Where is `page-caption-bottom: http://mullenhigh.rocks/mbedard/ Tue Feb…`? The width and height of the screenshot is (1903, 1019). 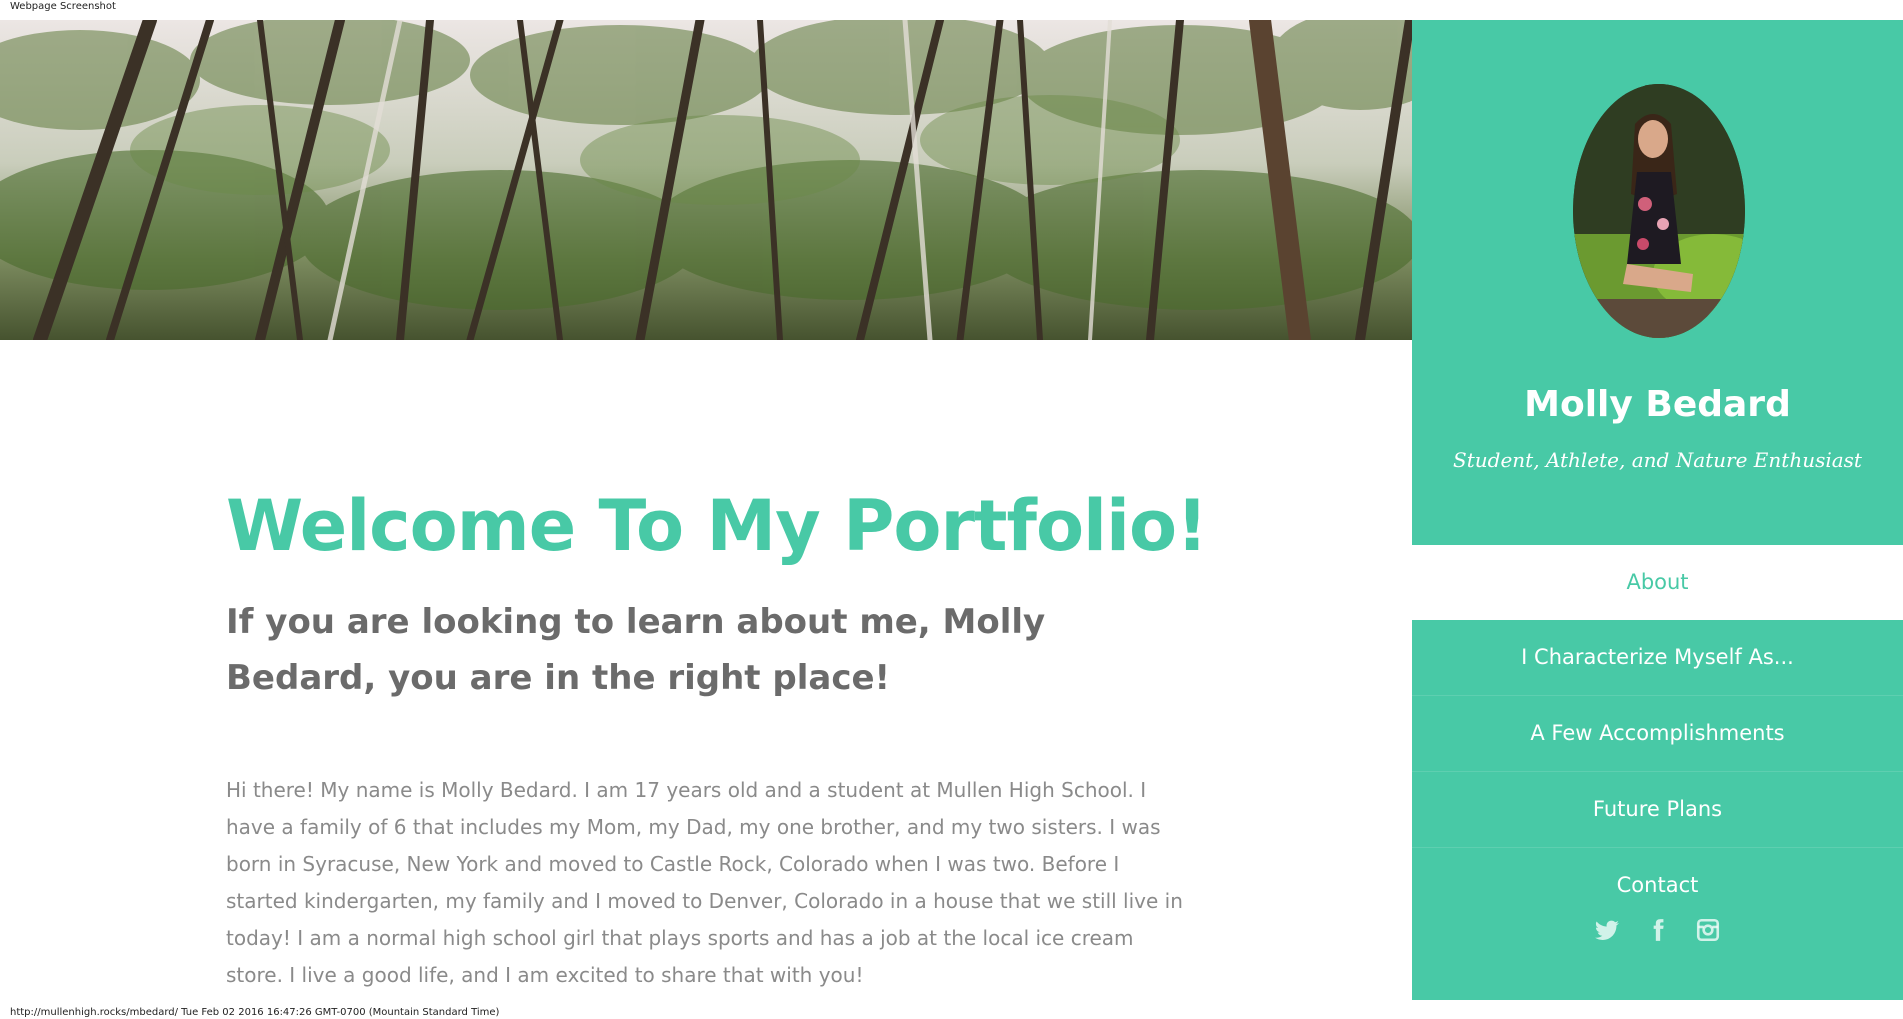
page-caption-bottom: http://mullenhigh.rocks/mbedard/ Tue Feb… is located at coordinates (255, 1012).